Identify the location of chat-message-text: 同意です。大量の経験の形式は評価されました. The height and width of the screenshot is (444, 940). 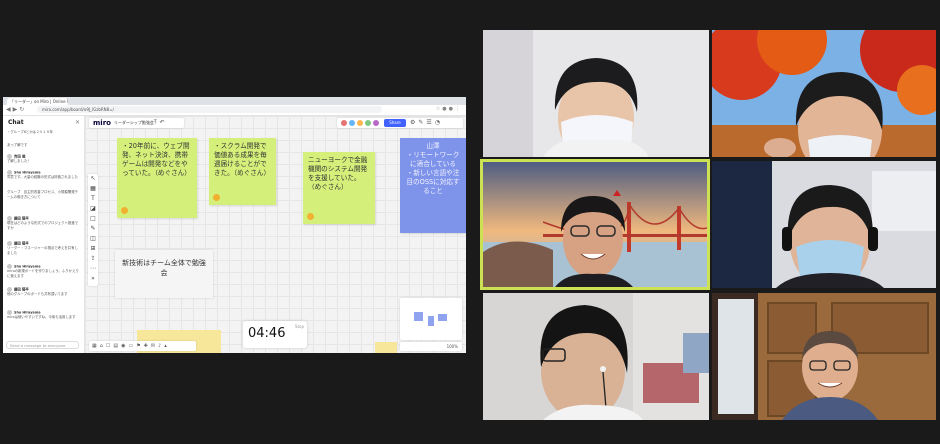
(42, 177).